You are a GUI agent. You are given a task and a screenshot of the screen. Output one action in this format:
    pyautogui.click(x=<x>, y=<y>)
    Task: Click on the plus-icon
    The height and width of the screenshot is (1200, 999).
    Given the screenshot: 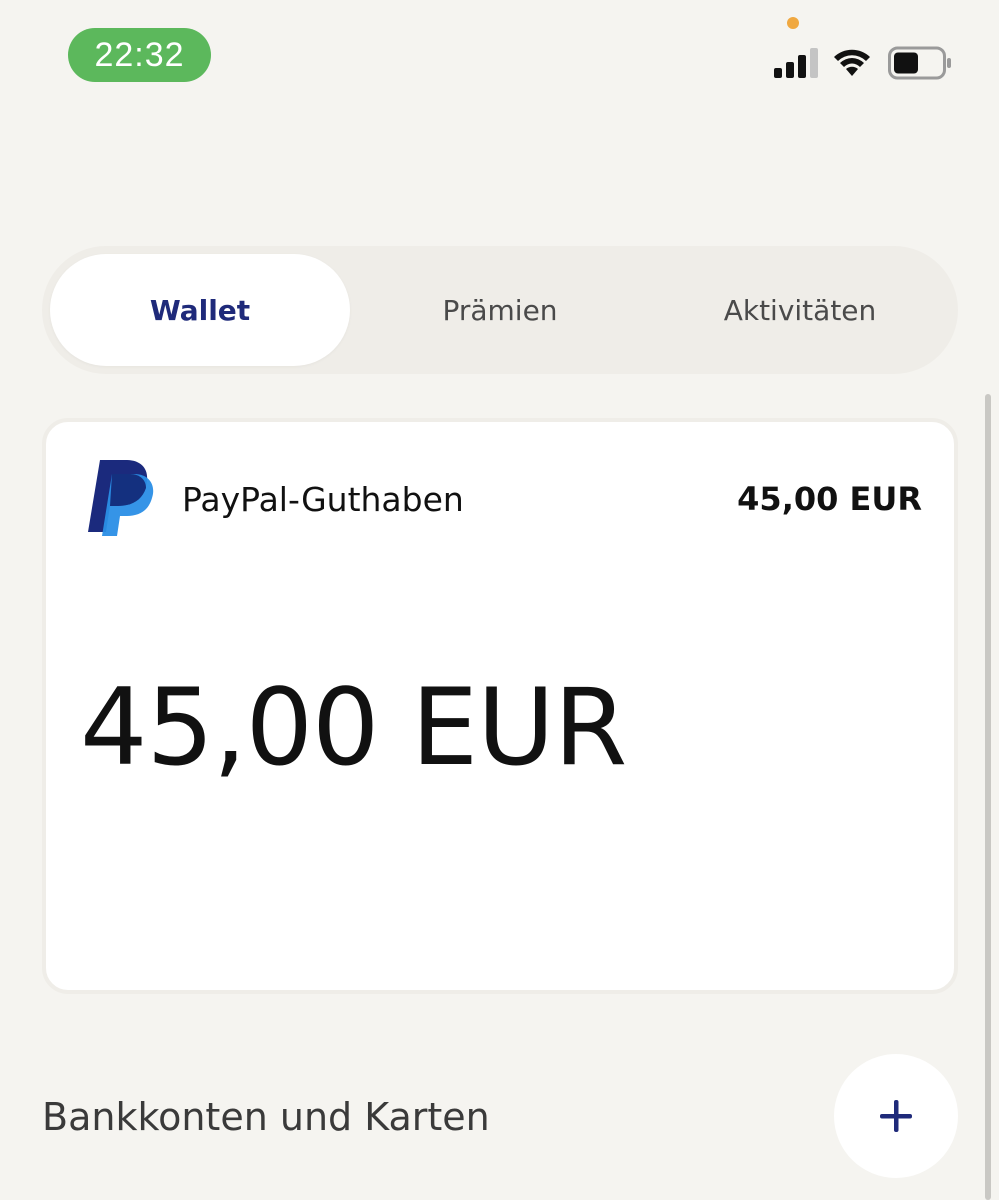 What is the action you would take?
    pyautogui.click(x=896, y=1116)
    